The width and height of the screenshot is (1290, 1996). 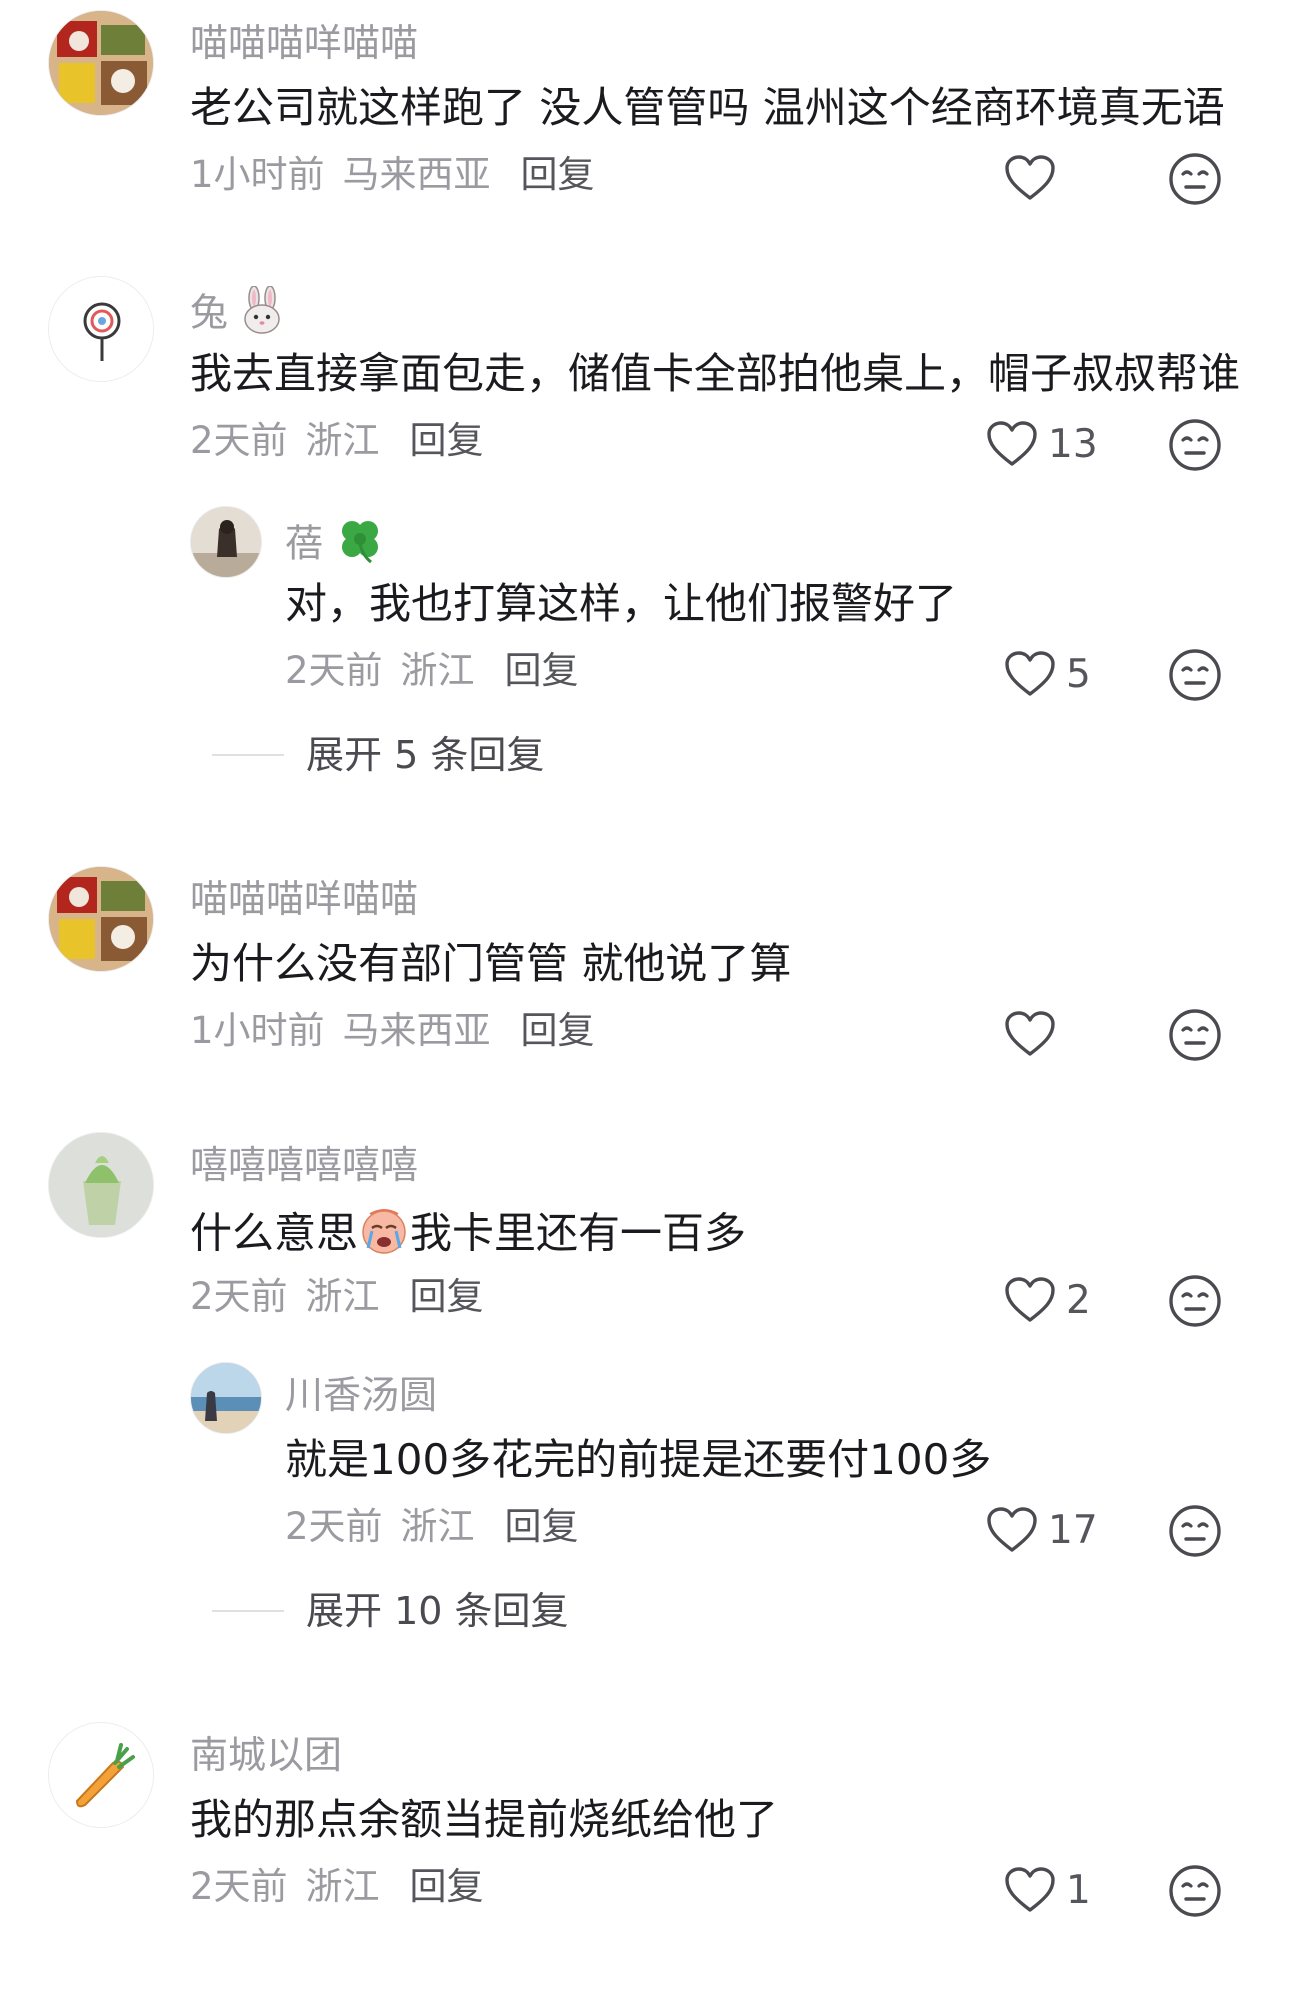 I want to click on expand-replies-label: 展开 5 条回复, so click(x=425, y=755).